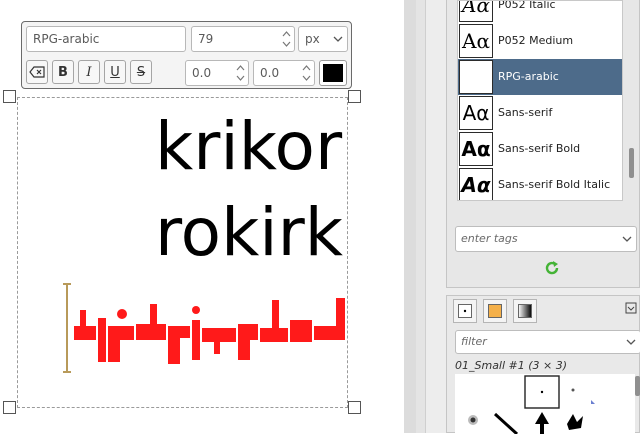 This screenshot has width=640, height=438. Describe the element at coordinates (489, 238) in the screenshot. I see `tags-placeholder: enter tags` at that location.